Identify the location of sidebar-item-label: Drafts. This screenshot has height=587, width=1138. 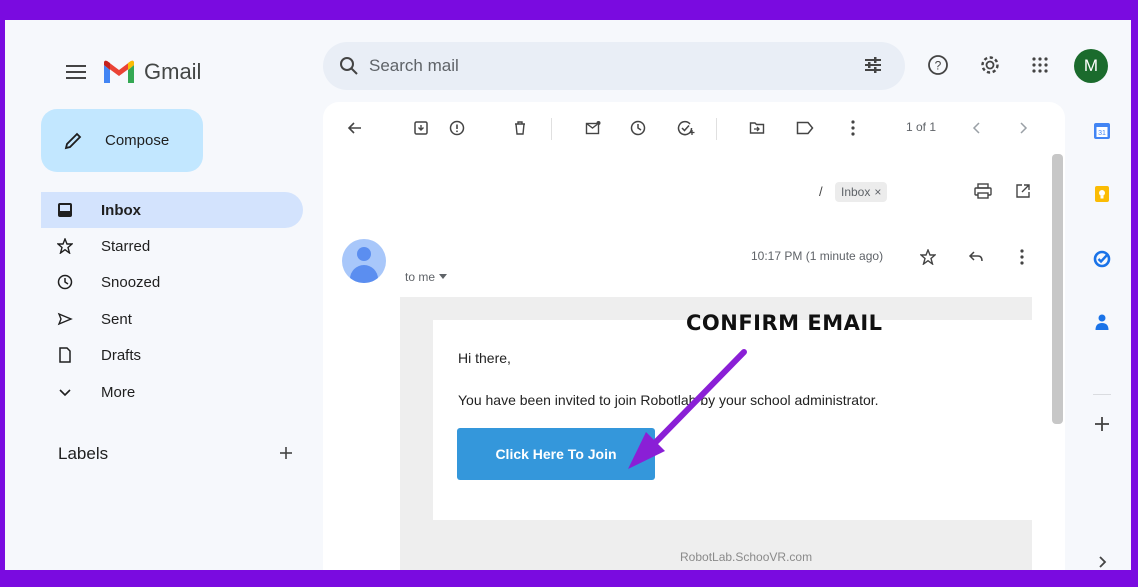
(121, 355).